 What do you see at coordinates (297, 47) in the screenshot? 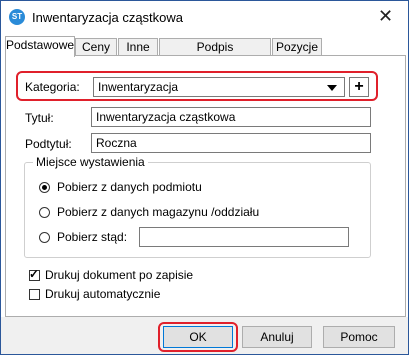
I see `tab-pozycje: Pozycje` at bounding box center [297, 47].